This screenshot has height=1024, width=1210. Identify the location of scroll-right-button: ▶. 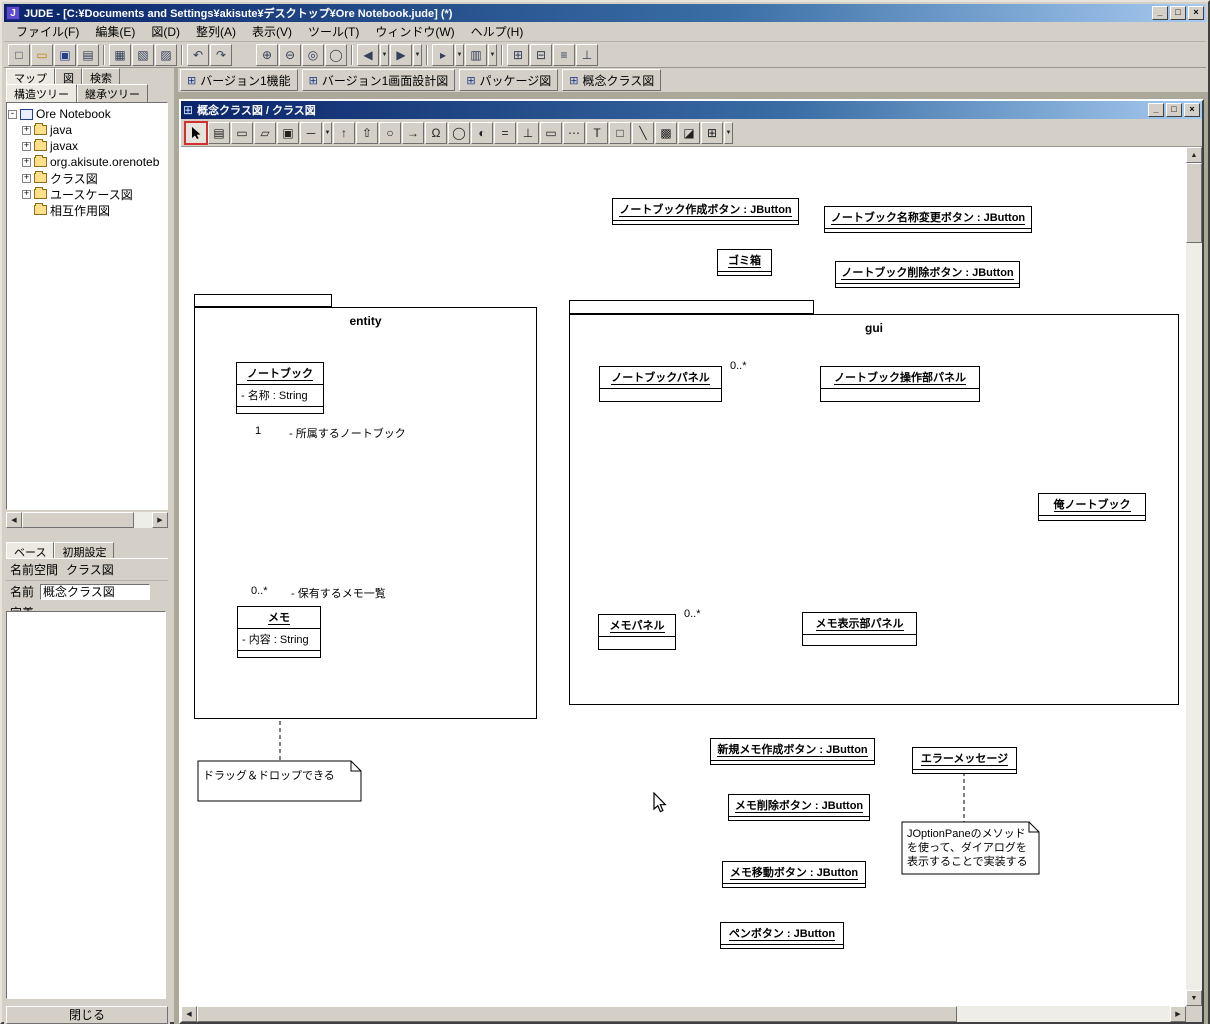
(160, 520).